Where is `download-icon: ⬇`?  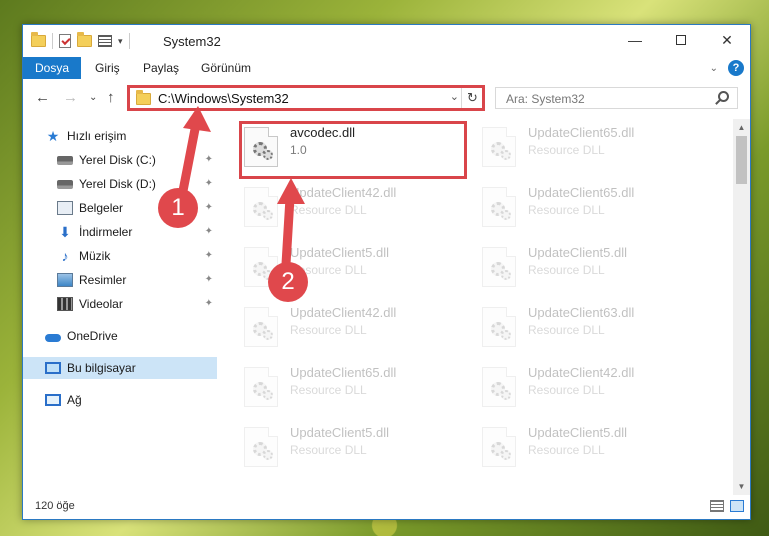
download-icon: ⬇ is located at coordinates (65, 232).